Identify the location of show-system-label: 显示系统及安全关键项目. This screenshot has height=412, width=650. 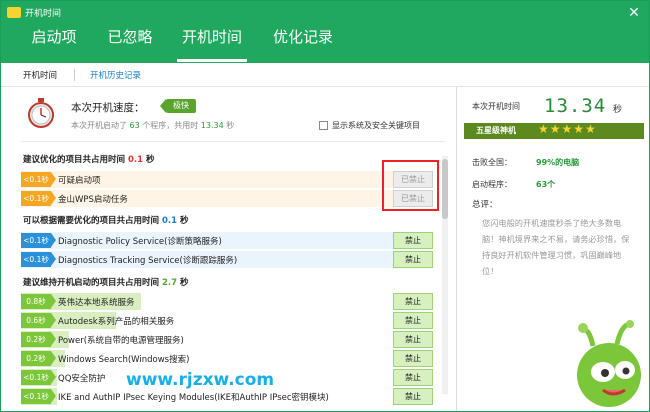
(376, 125).